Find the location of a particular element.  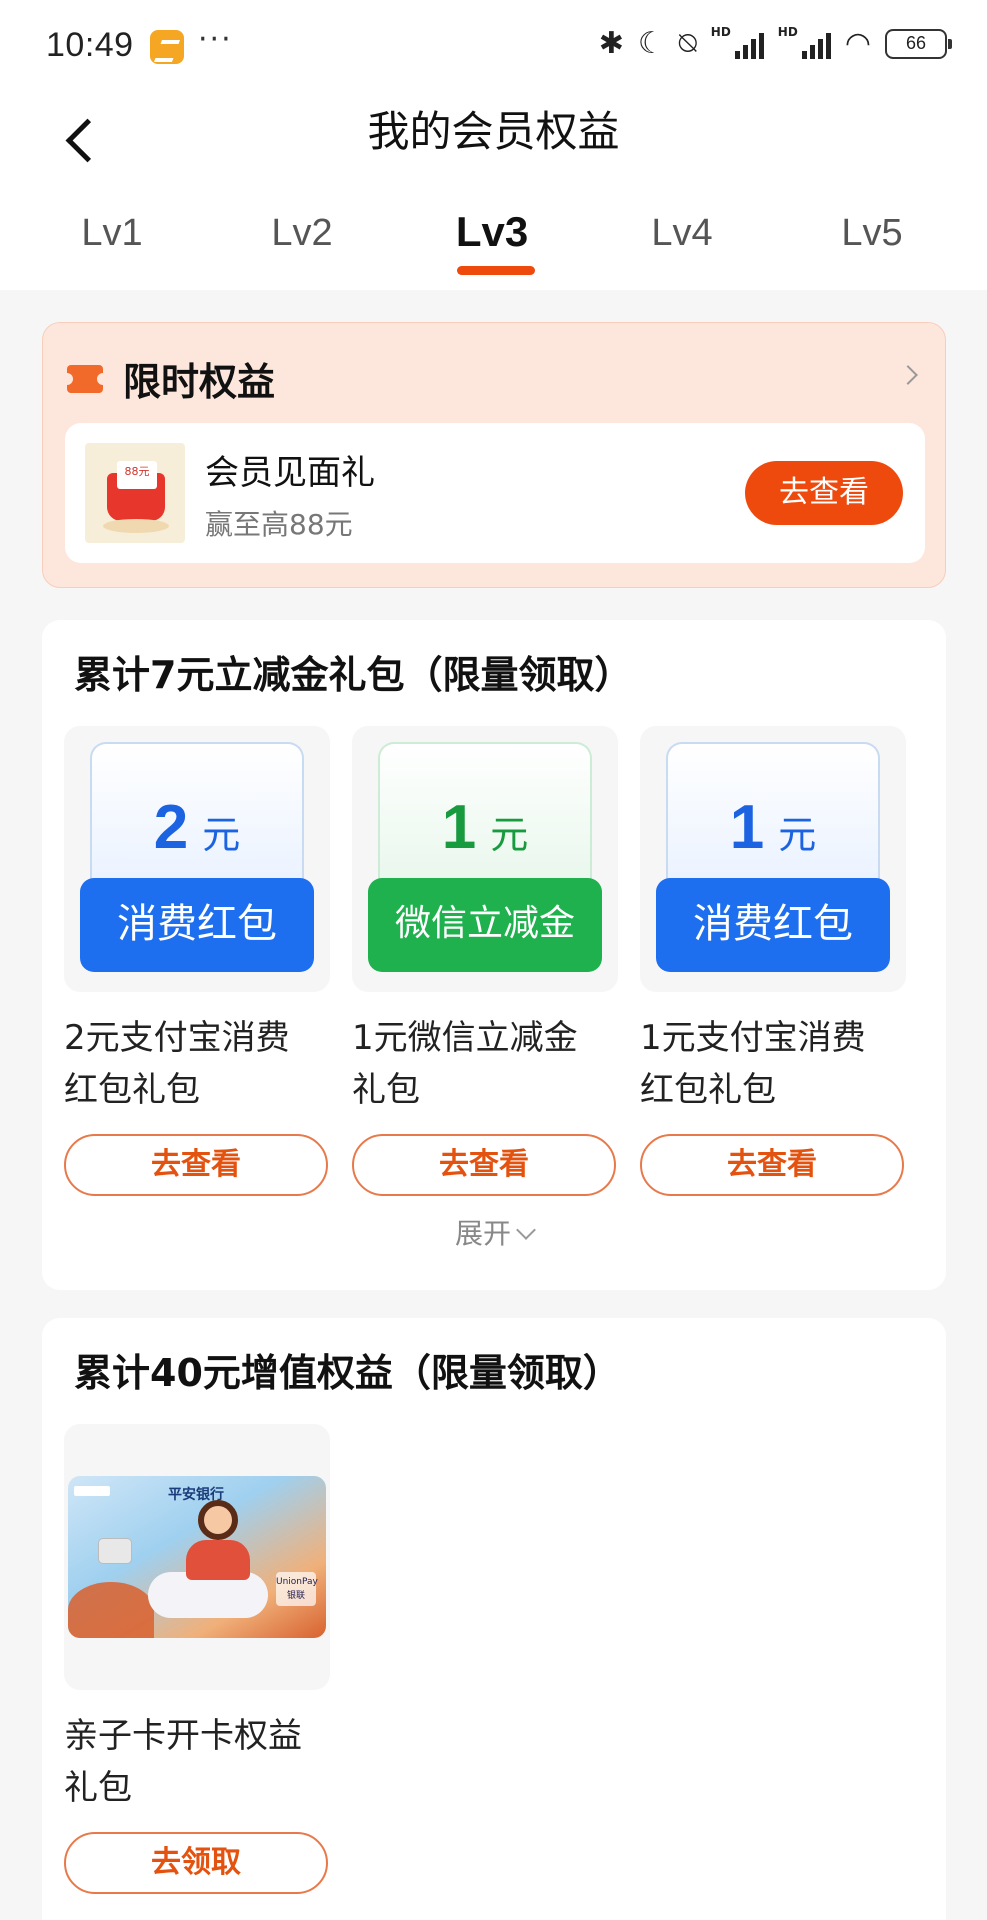

more-dots-icon: ··· is located at coordinates (215, 39).